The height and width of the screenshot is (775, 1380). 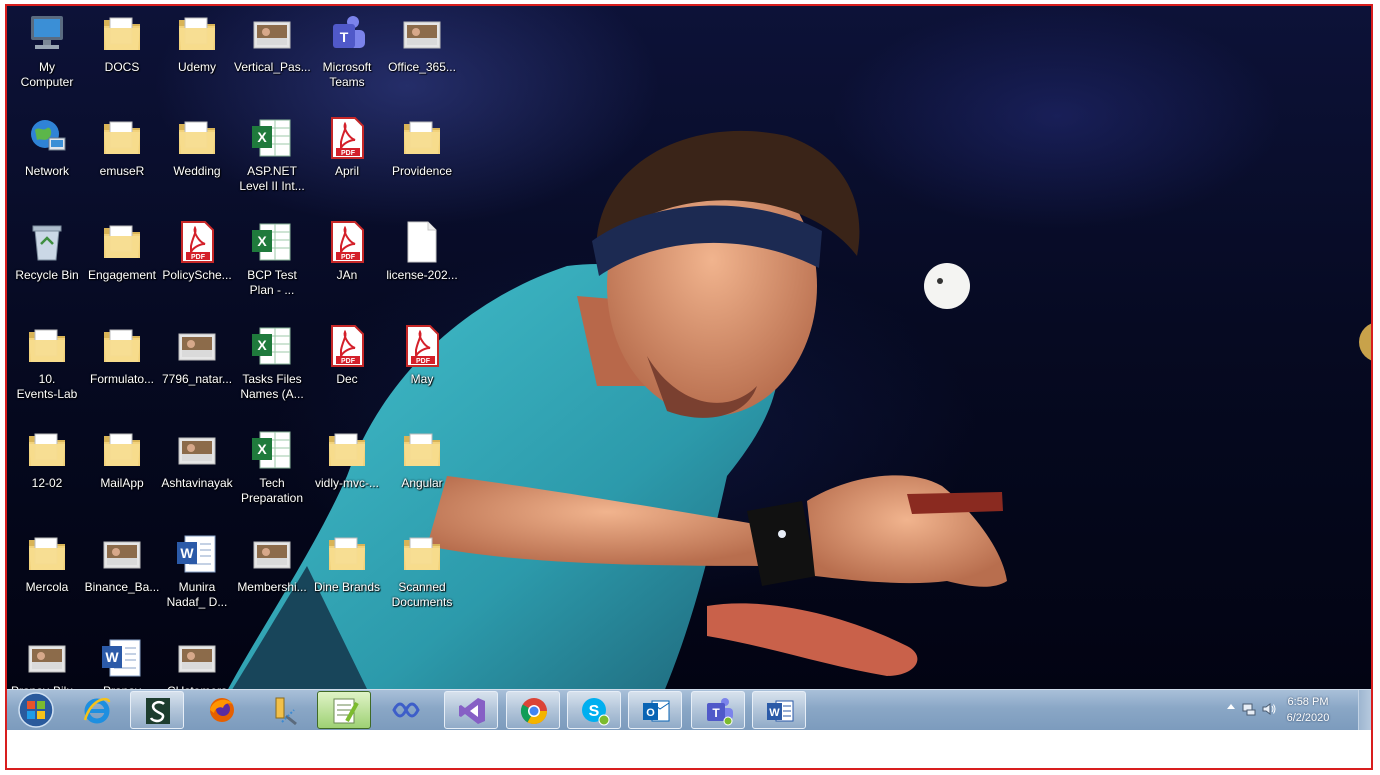 I want to click on desktop-icon-label: Scanned Documents, so click(x=422, y=594).